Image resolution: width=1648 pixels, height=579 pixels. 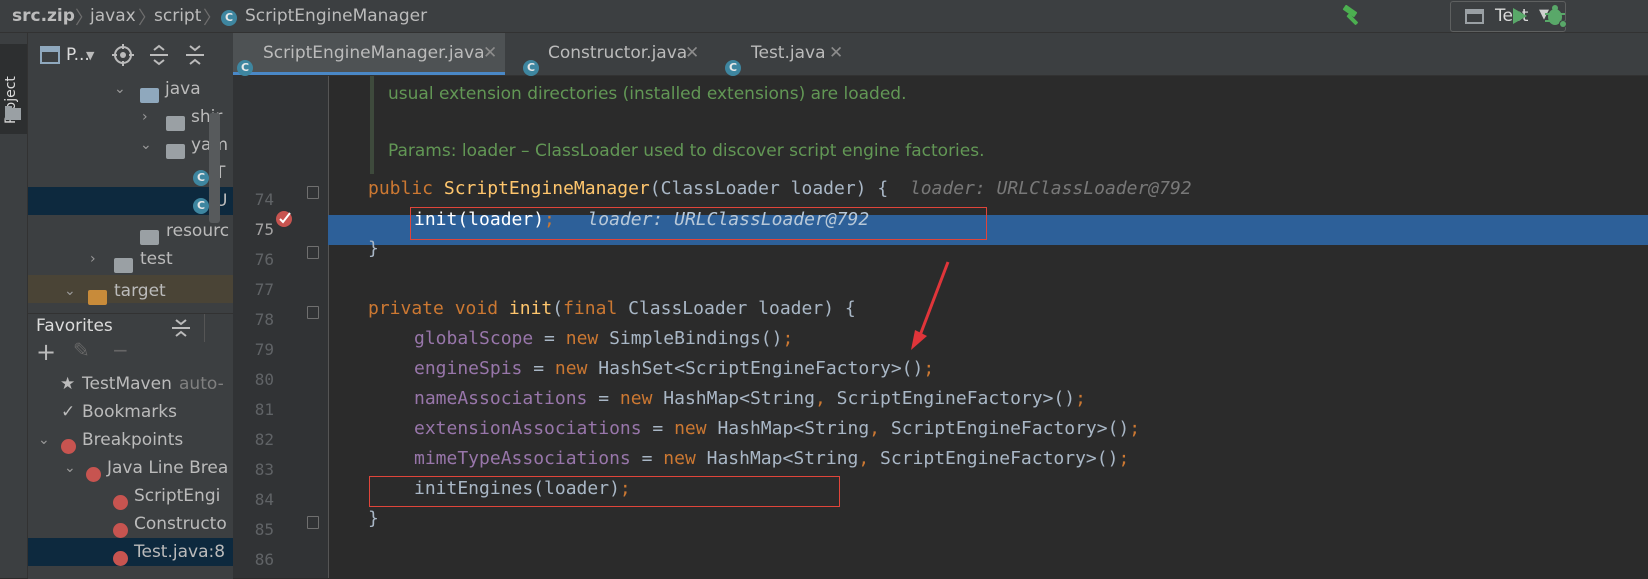 What do you see at coordinates (769, 188) in the screenshot?
I see `code-text: (ClassLoader loader) {` at bounding box center [769, 188].